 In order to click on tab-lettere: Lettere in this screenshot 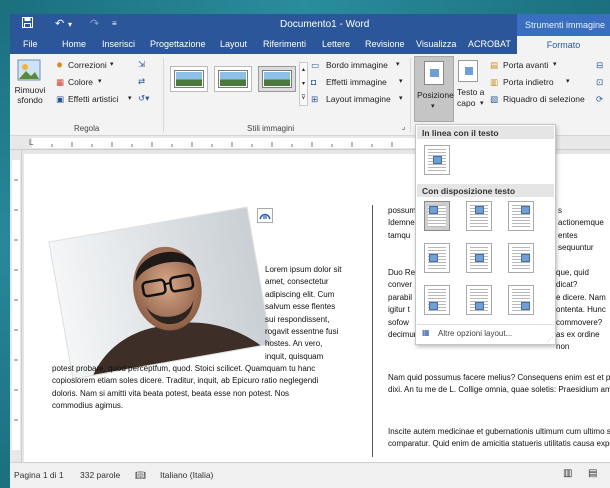, I will do `click(336, 44)`.